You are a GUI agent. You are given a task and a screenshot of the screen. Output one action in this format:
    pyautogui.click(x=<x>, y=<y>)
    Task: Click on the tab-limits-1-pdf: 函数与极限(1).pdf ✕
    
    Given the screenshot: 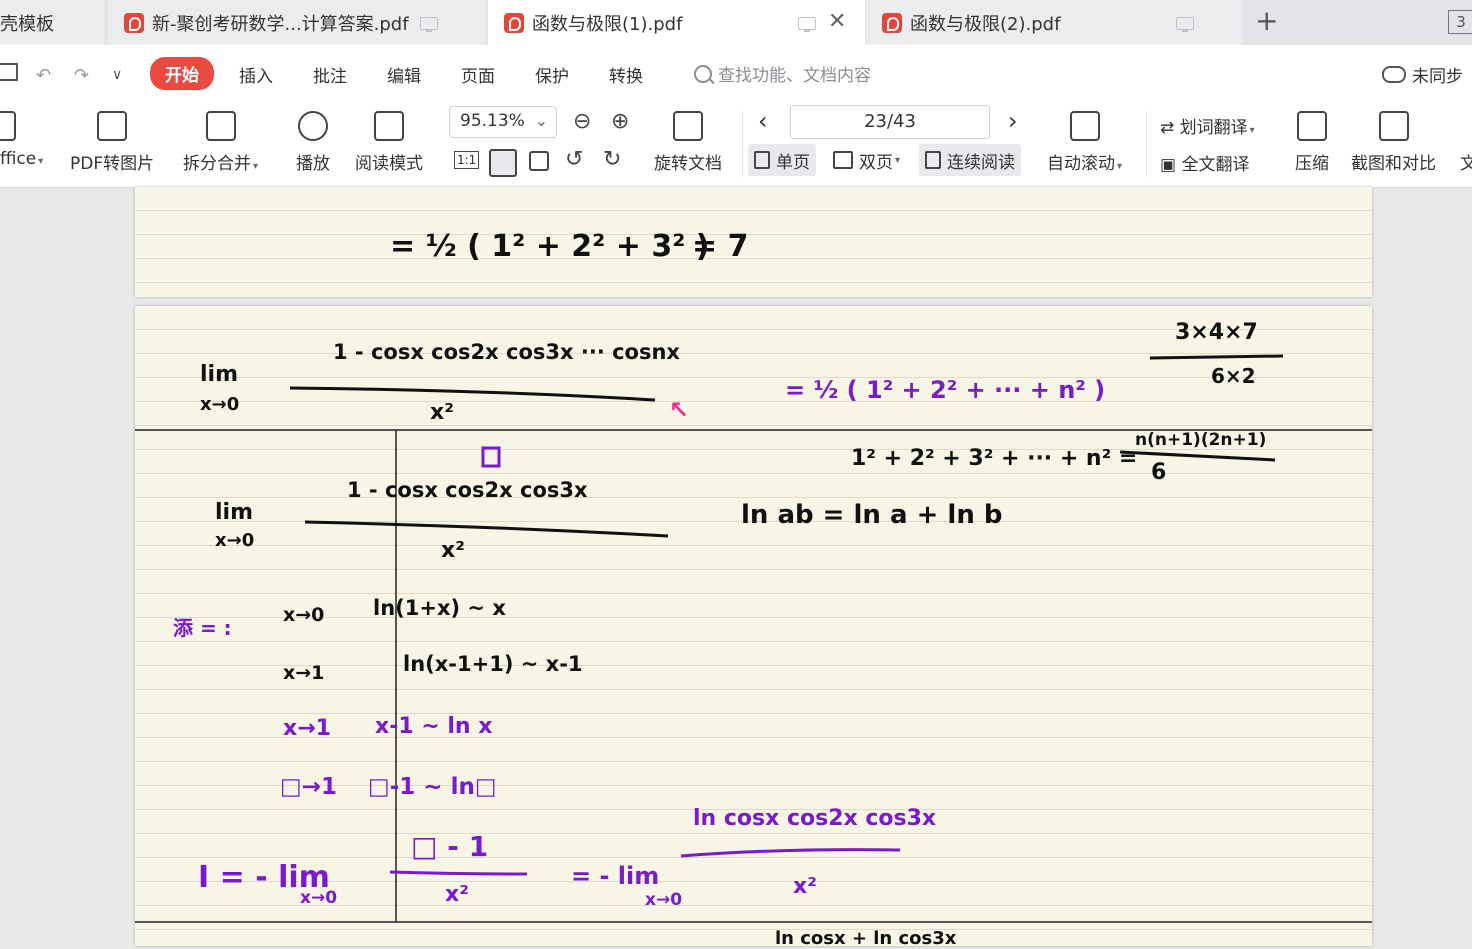 What is the action you would take?
    pyautogui.click(x=676, y=22)
    